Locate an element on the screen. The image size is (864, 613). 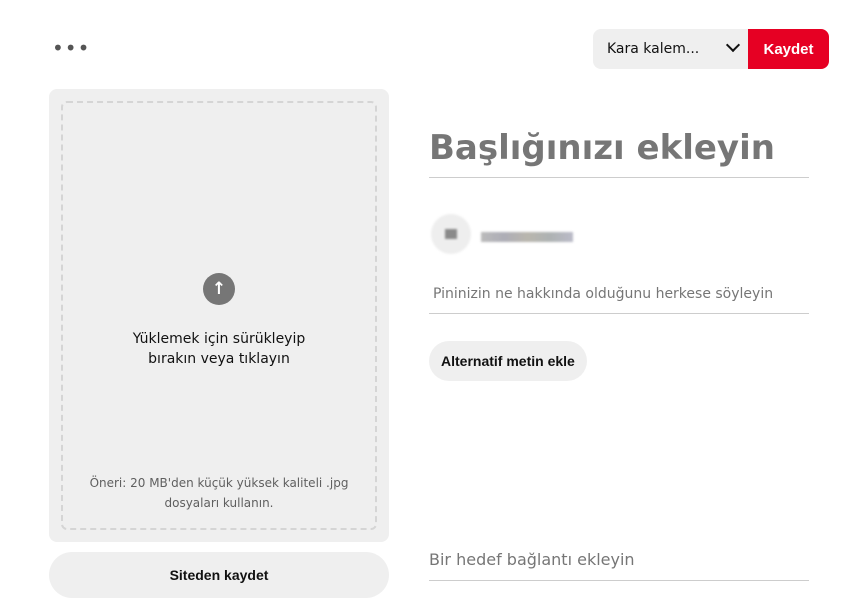
upload-text-line2: bırakın veya tıklayın is located at coordinates (219, 359).